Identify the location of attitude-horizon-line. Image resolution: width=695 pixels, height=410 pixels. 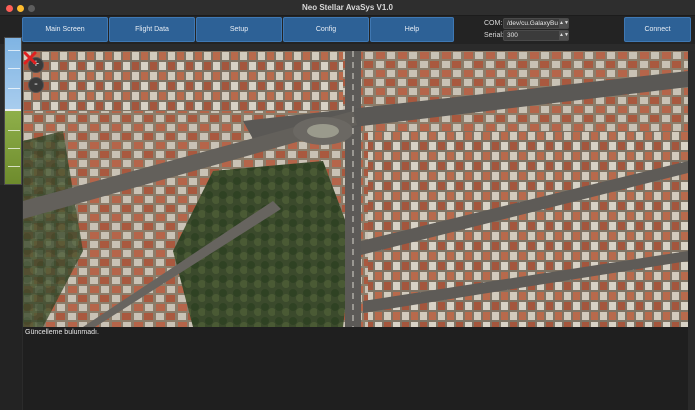
(13, 110).